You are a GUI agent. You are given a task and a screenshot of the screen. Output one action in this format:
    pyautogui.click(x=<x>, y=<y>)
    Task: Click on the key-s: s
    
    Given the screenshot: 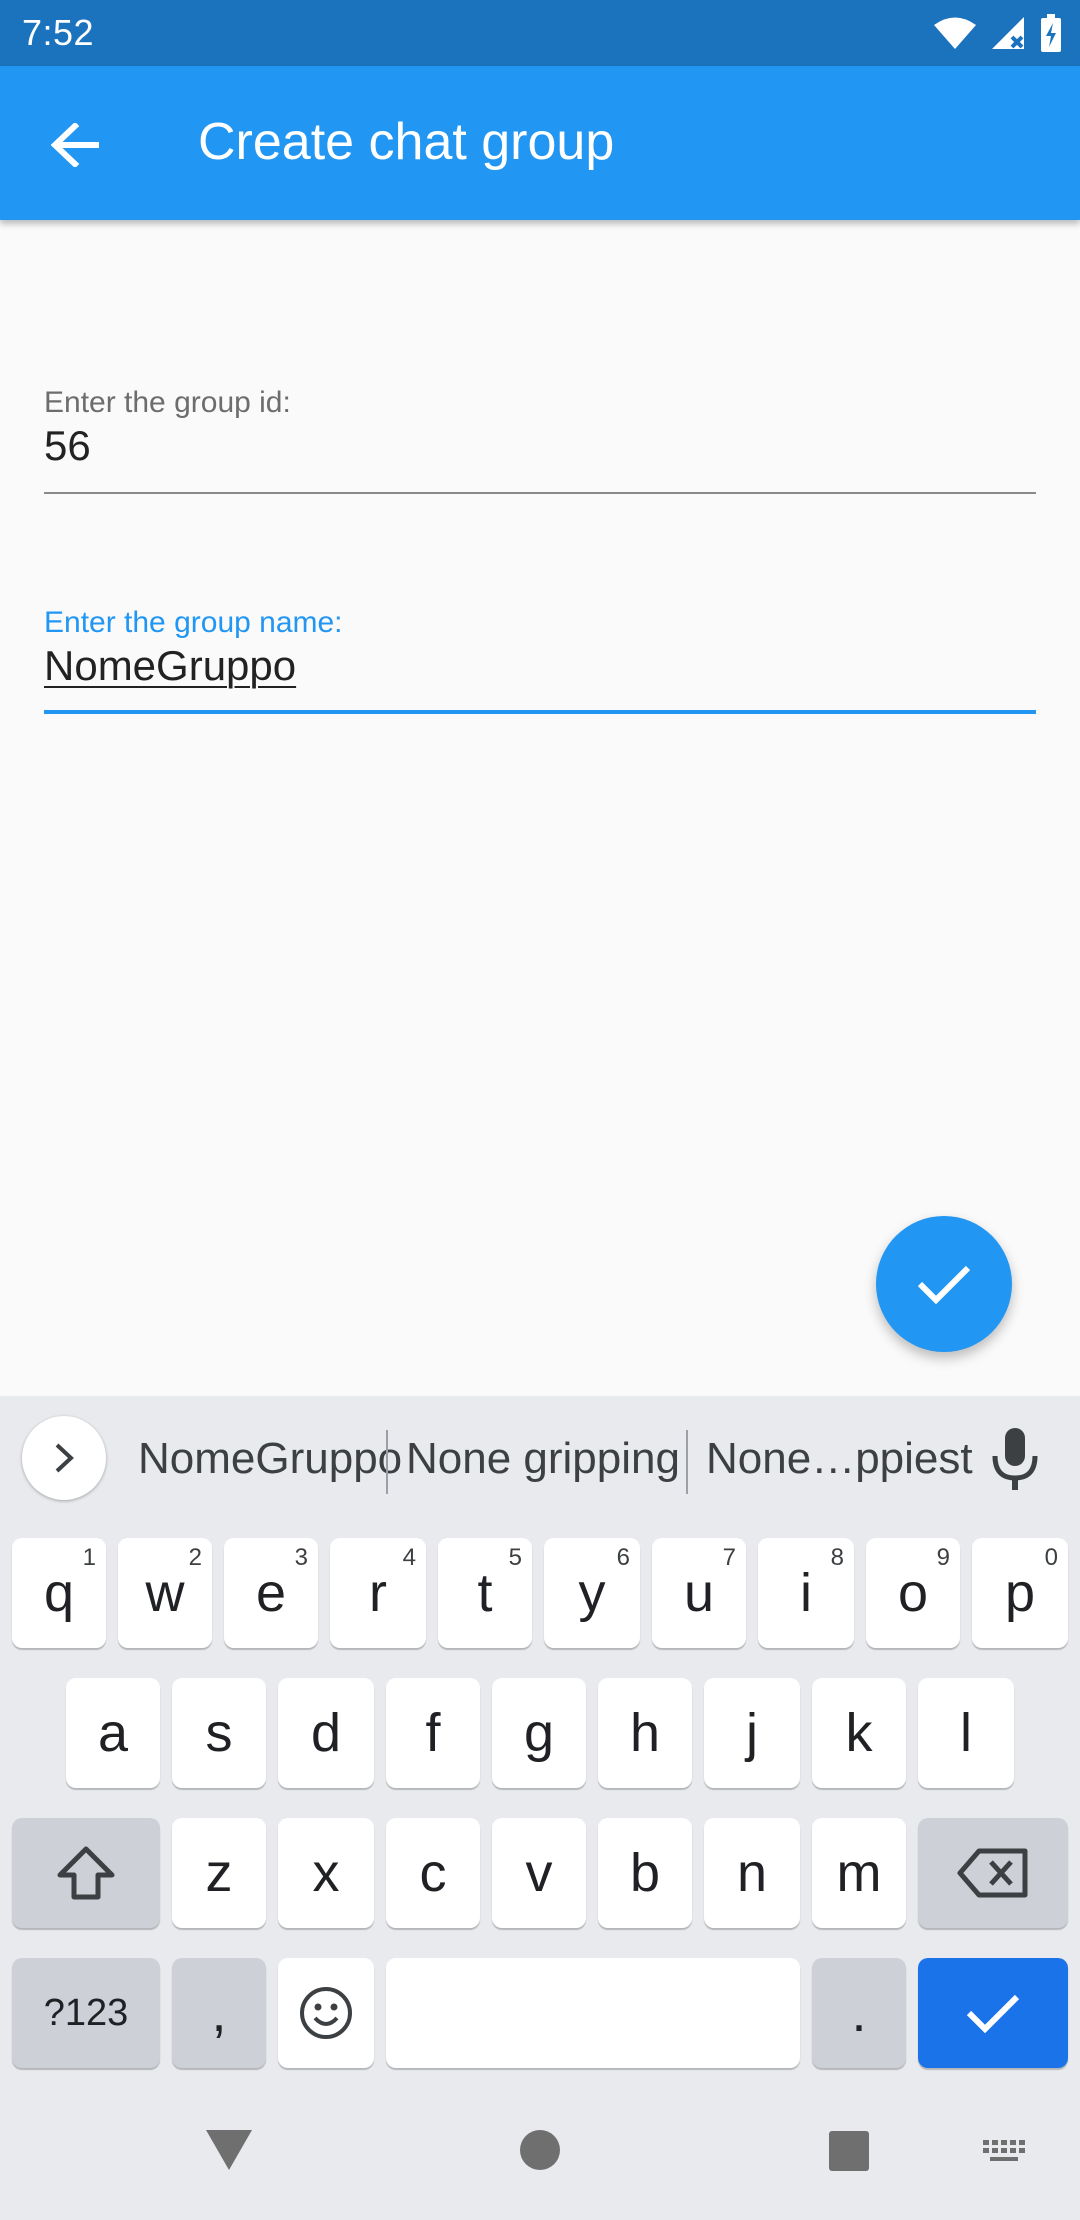 What is the action you would take?
    pyautogui.click(x=219, y=1733)
    